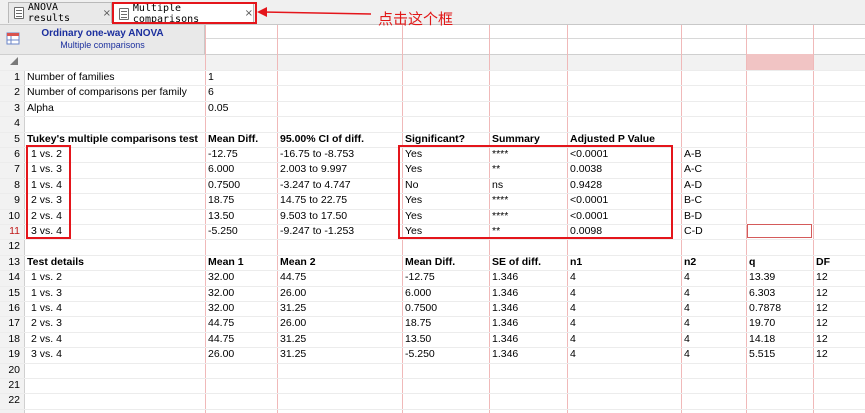 This screenshot has height=413, width=865. What do you see at coordinates (322, 139) in the screenshot?
I see `column-heading: 95.00% CI of diff.` at bounding box center [322, 139].